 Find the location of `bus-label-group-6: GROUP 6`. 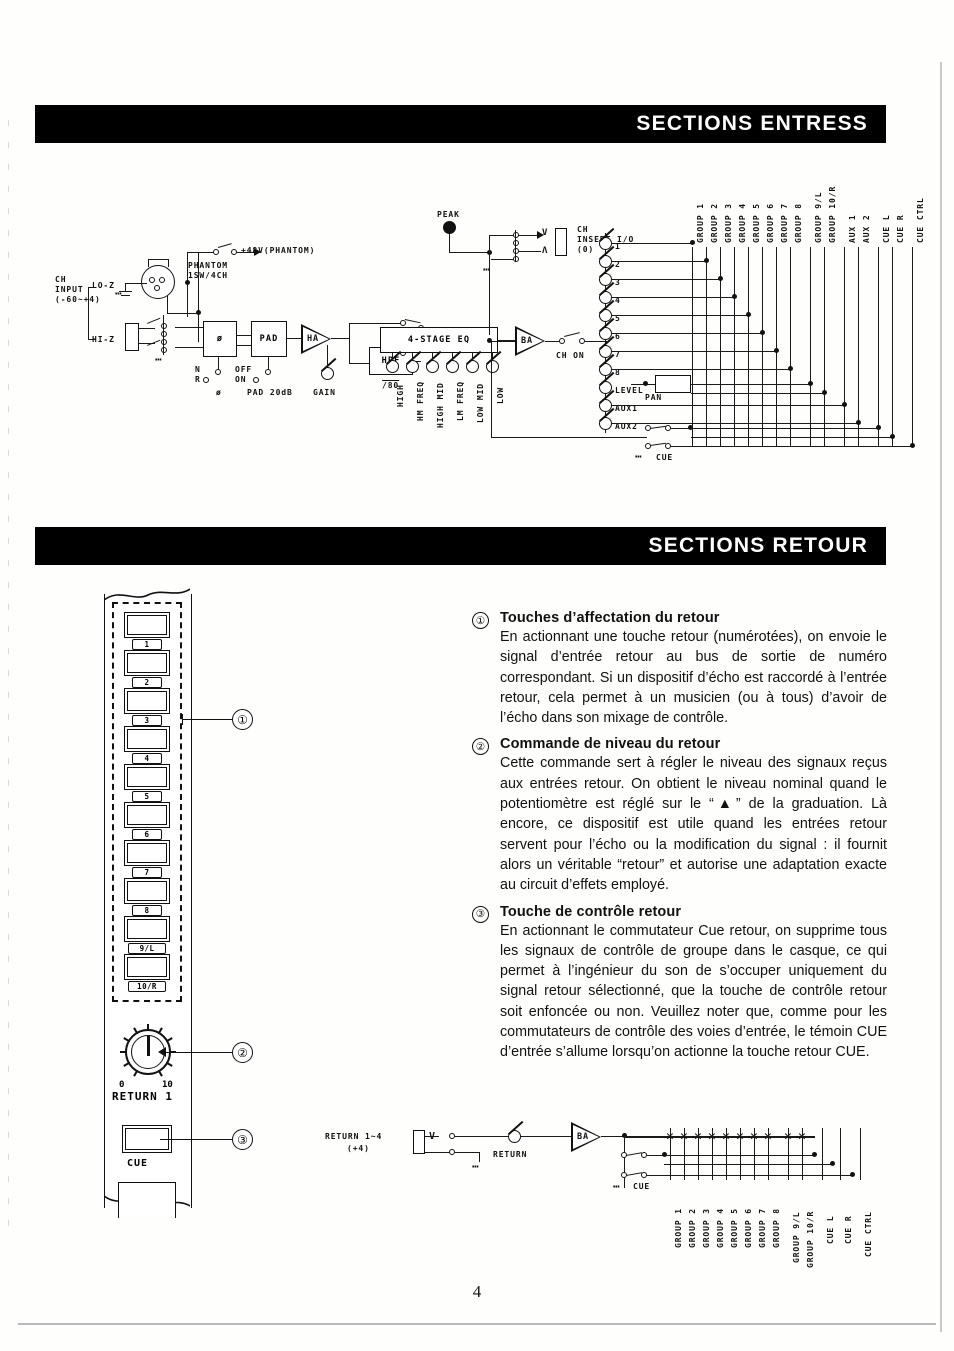

bus-label-group-6: GROUP 6 is located at coordinates (770, 222).